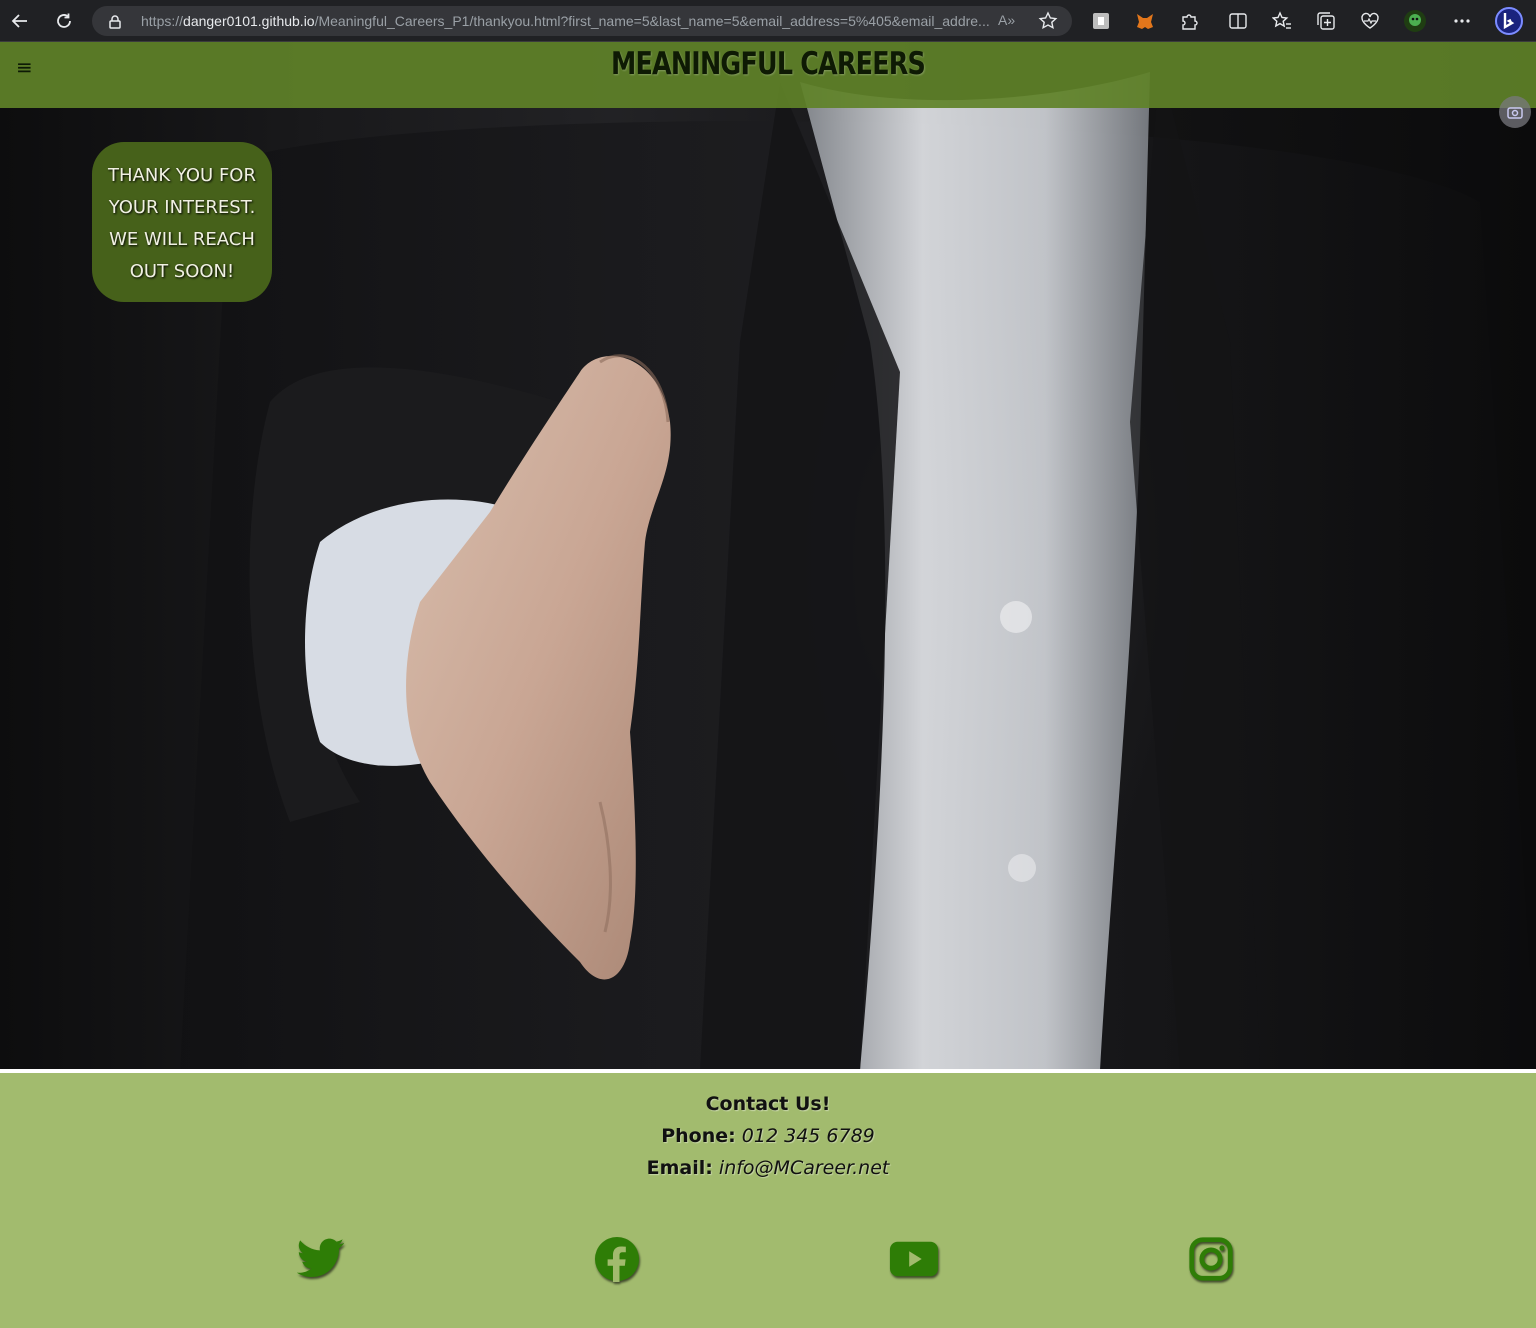 The image size is (1536, 1328). What do you see at coordinates (1370, 21) in the screenshot?
I see `performance-heart-icon` at bounding box center [1370, 21].